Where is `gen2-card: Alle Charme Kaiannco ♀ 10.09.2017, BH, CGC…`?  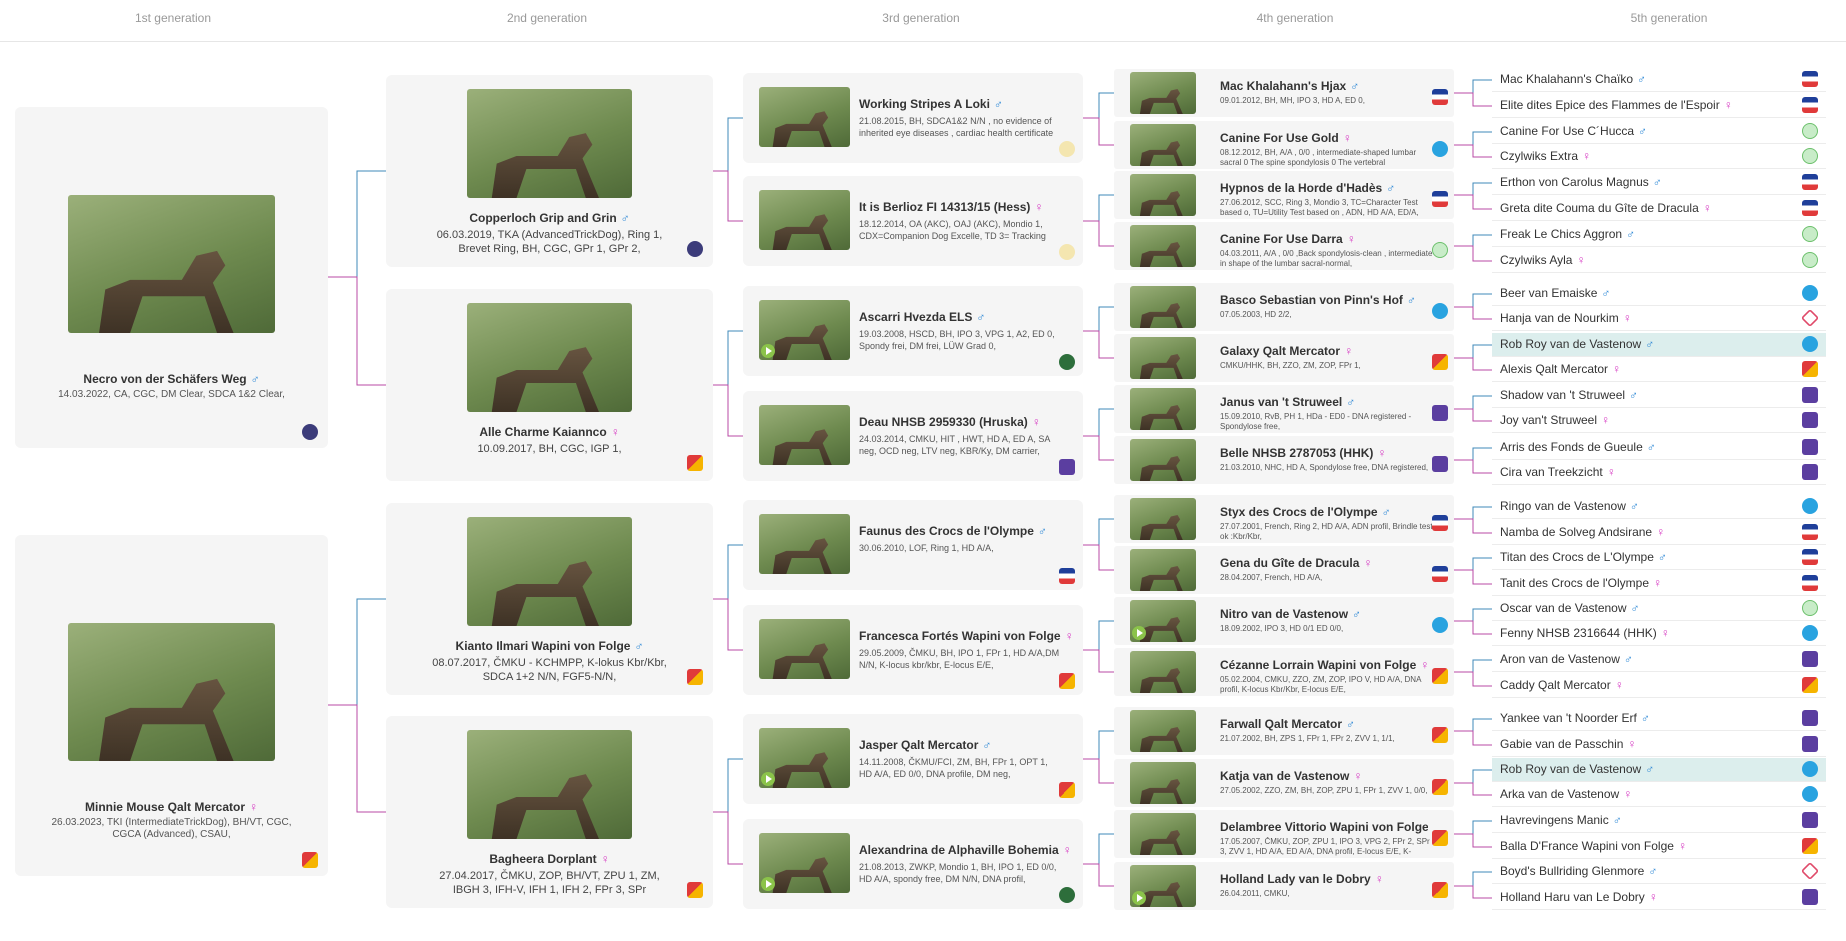
gen2-card: Alle Charme Kaiannco ♀ 10.09.2017, BH, CGC… is located at coordinates (549, 385).